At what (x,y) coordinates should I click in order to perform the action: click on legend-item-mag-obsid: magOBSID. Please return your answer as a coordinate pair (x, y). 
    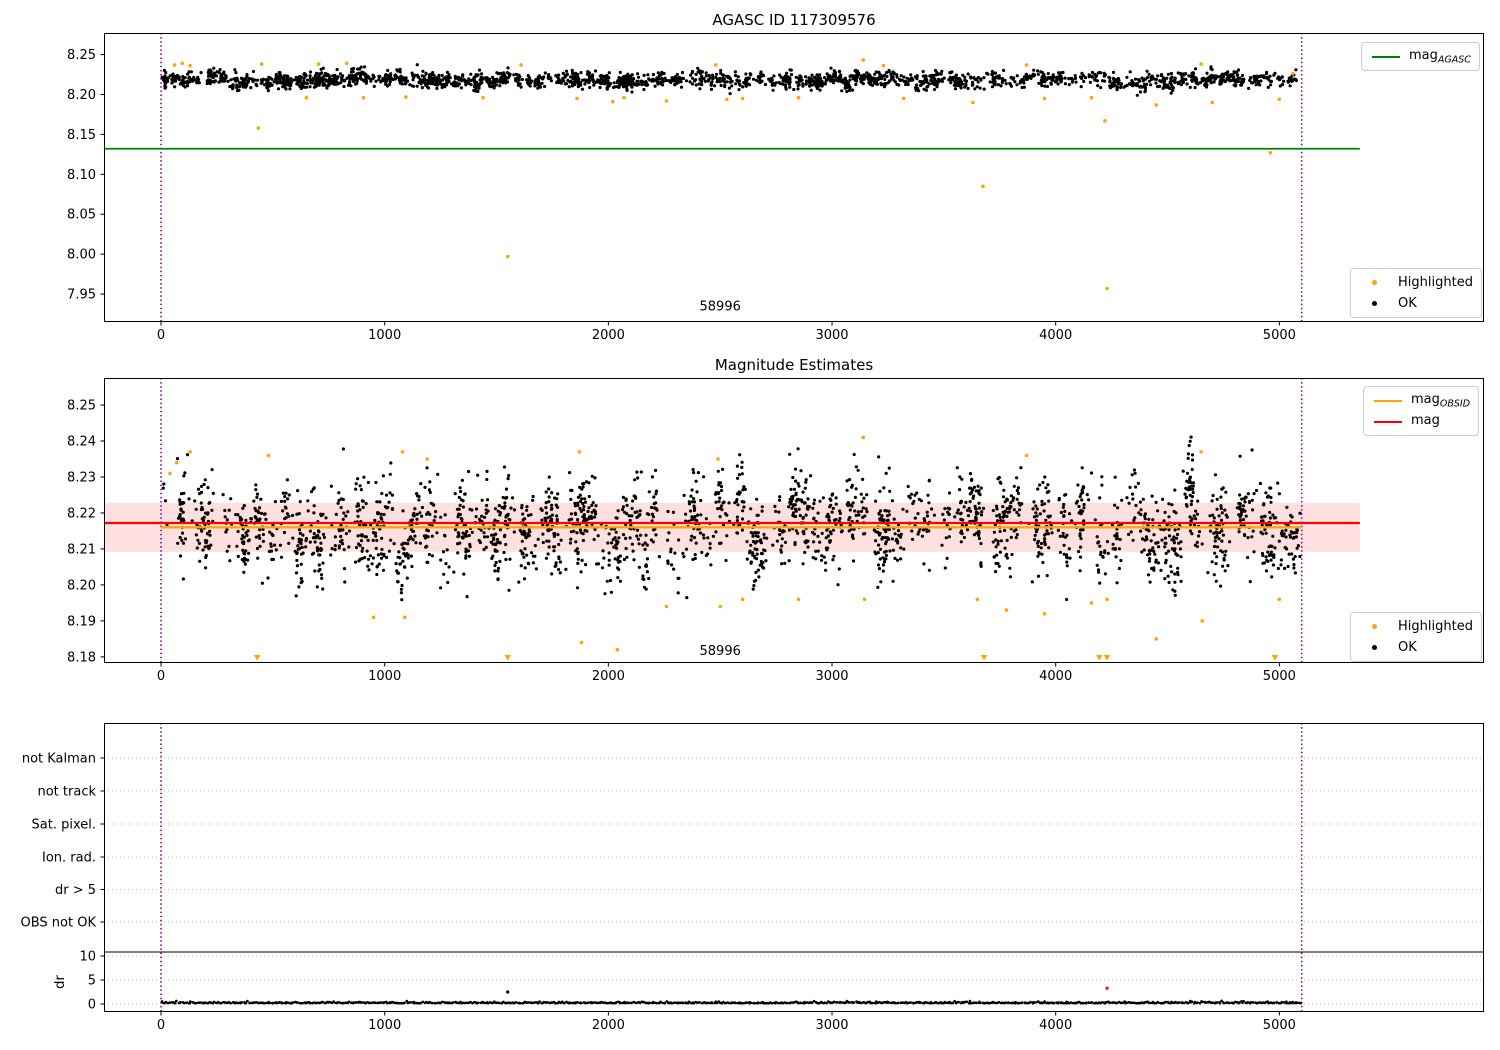
    Looking at the image, I should click on (1417, 400).